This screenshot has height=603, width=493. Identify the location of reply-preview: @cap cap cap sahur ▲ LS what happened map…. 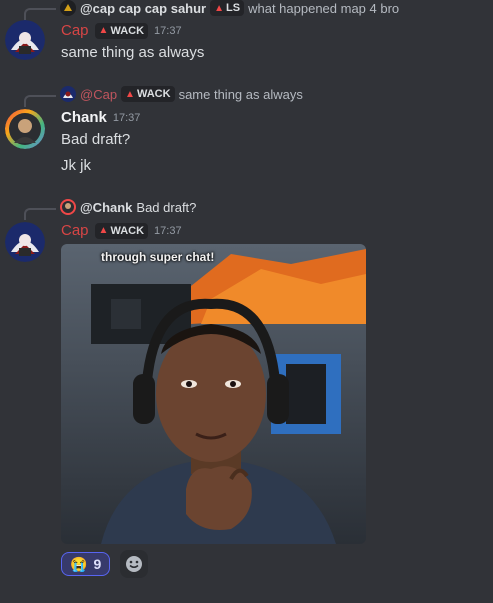
(229, 8).